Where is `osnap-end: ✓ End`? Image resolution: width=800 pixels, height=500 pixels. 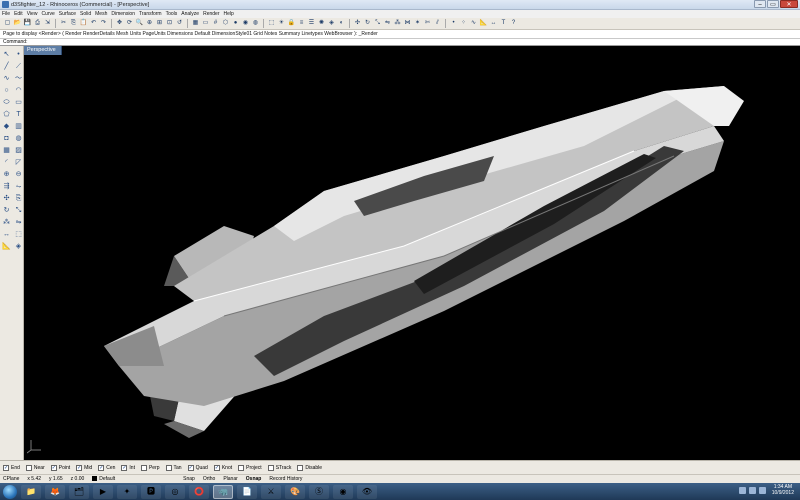 osnap-end: ✓ End is located at coordinates (11, 467).